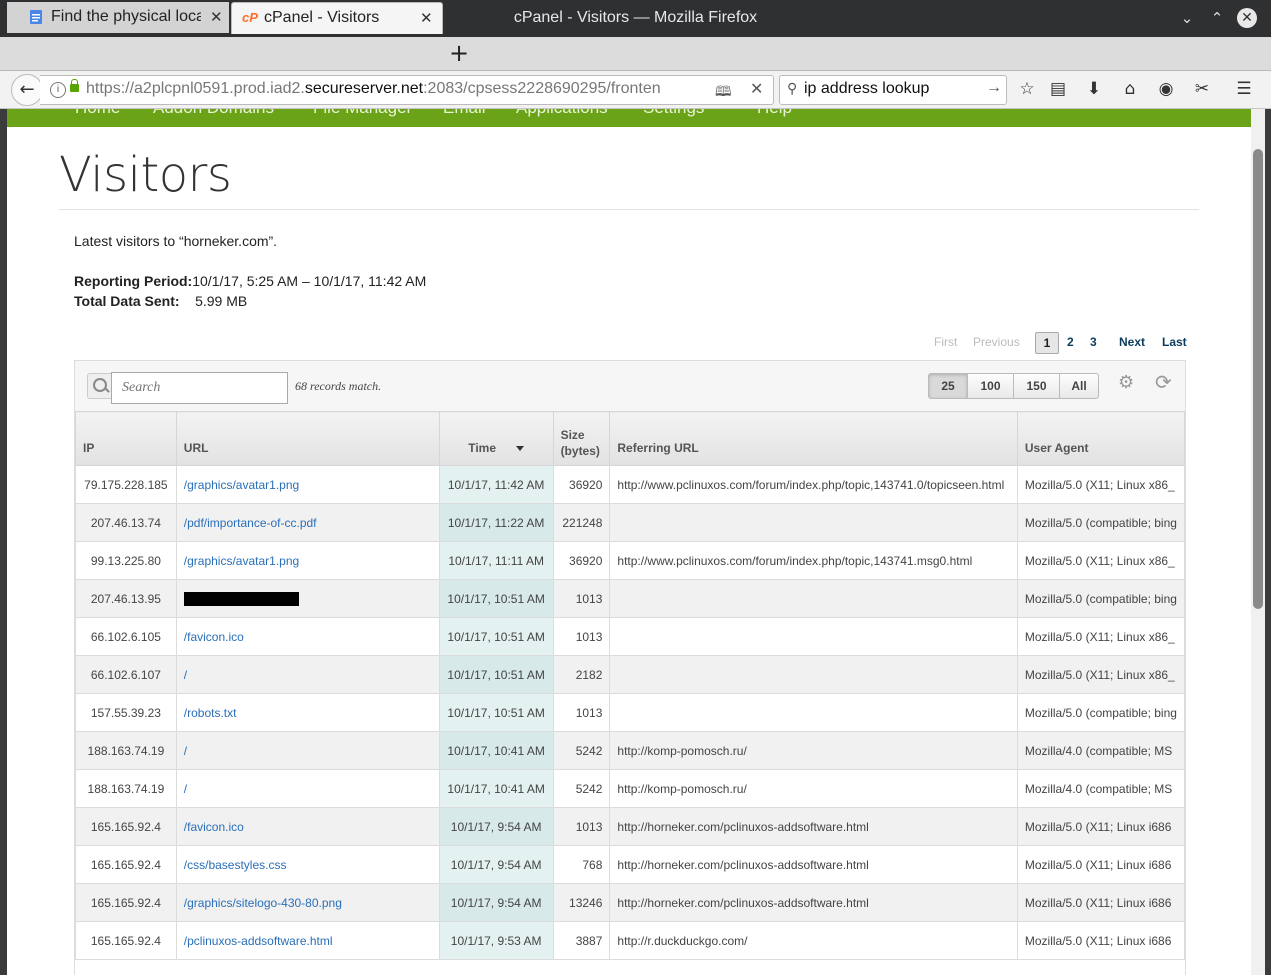 The image size is (1271, 975). I want to click on table-toolbar: 68 records match. 25 100 150 All ⚙ ⟳, so click(630, 386).